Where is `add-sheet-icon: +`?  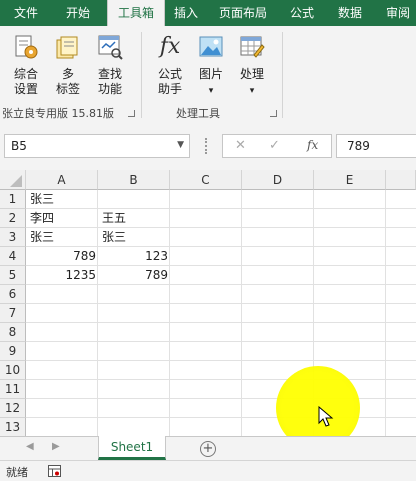 add-sheet-icon: + is located at coordinates (208, 449).